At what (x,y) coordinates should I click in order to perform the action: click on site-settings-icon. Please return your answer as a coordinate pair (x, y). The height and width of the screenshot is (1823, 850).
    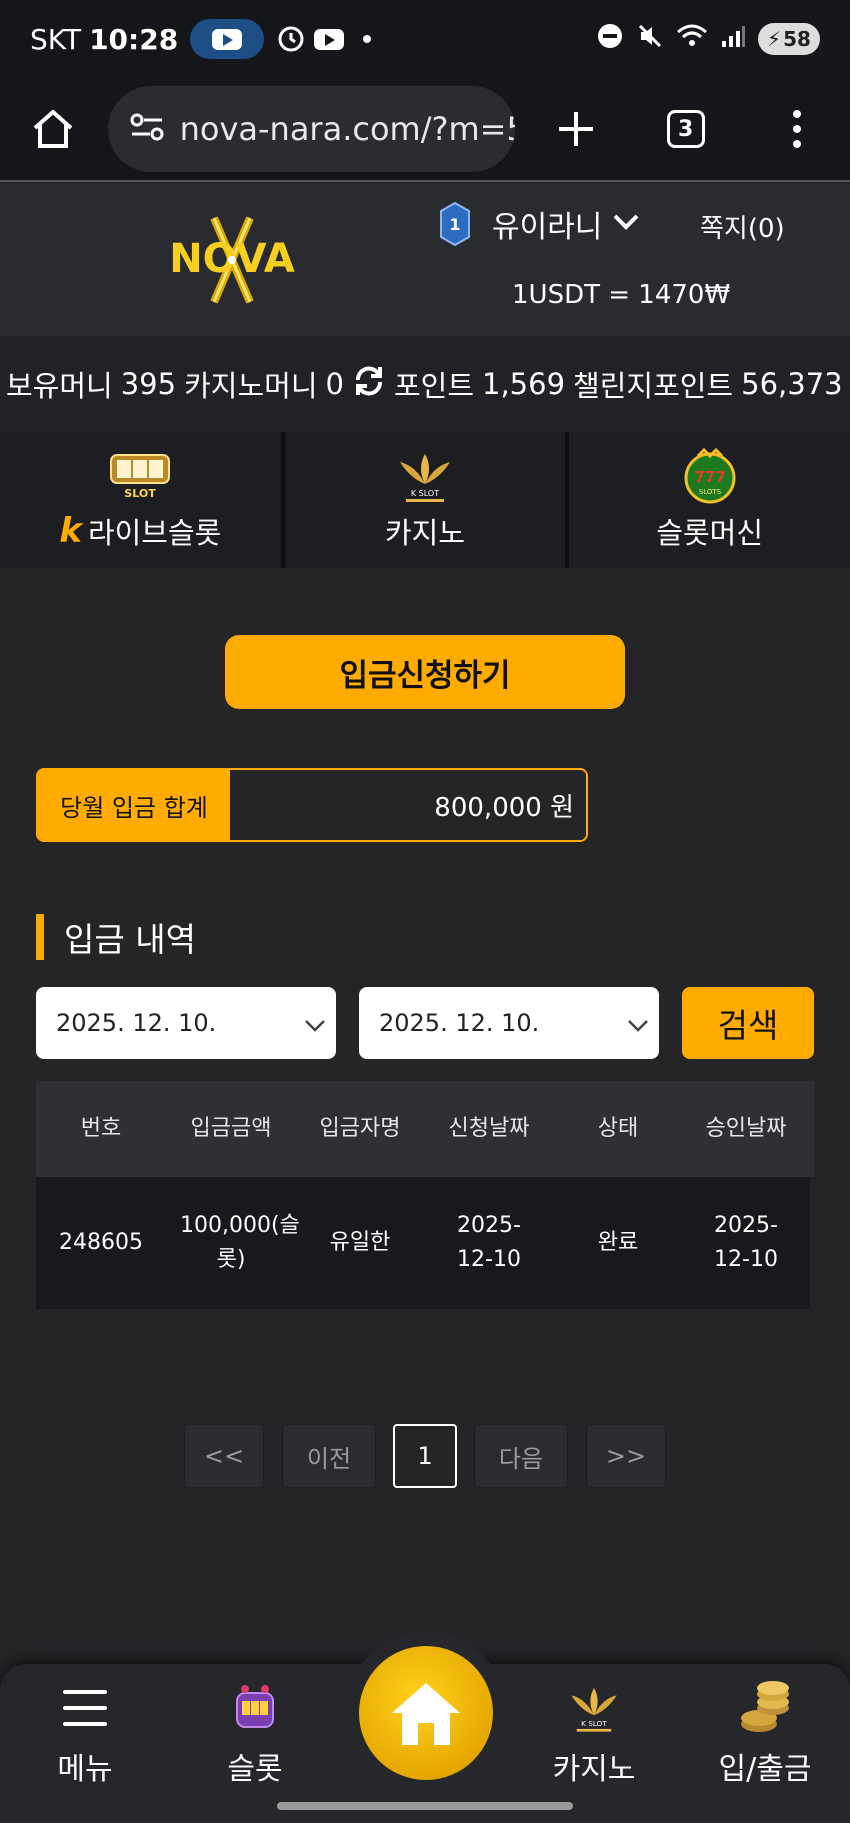
    Looking at the image, I should click on (147, 129).